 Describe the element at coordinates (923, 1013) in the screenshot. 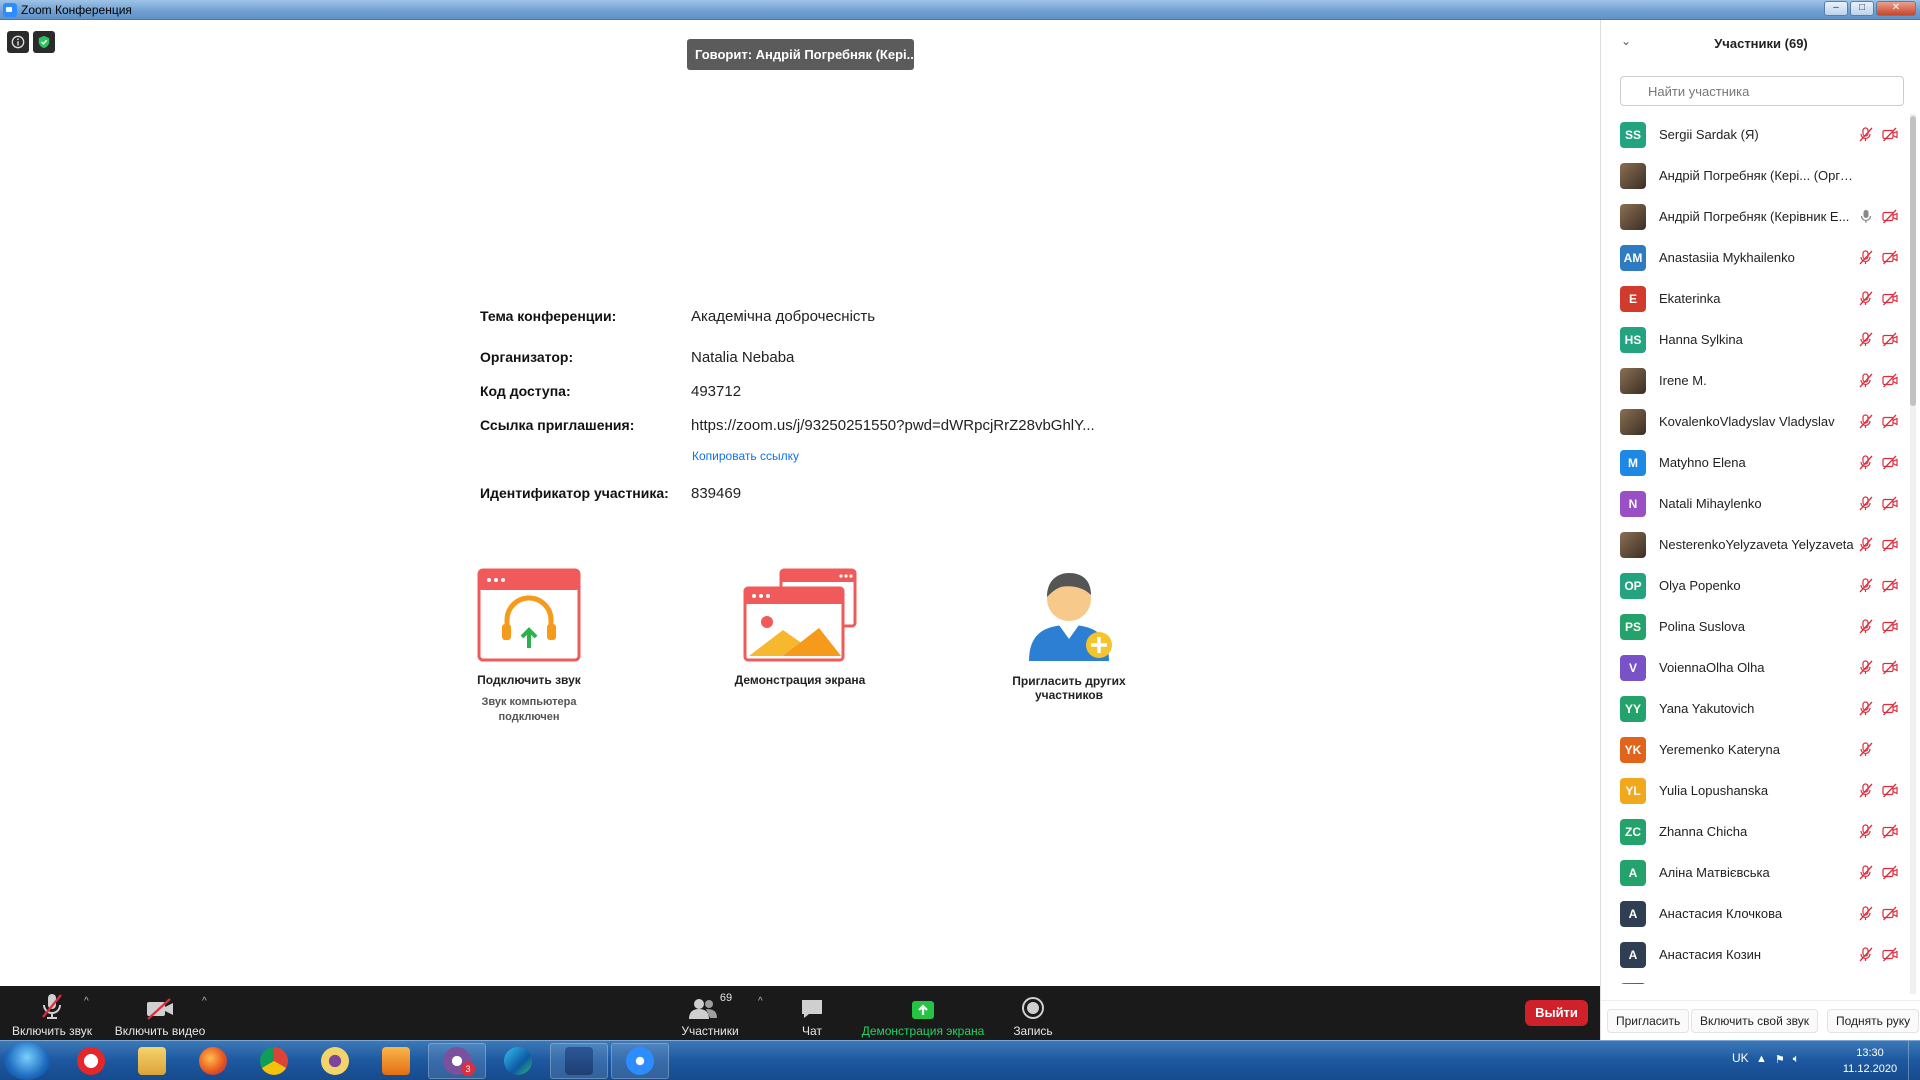

I see `share-screen-button: Демонстрация экрана` at that location.